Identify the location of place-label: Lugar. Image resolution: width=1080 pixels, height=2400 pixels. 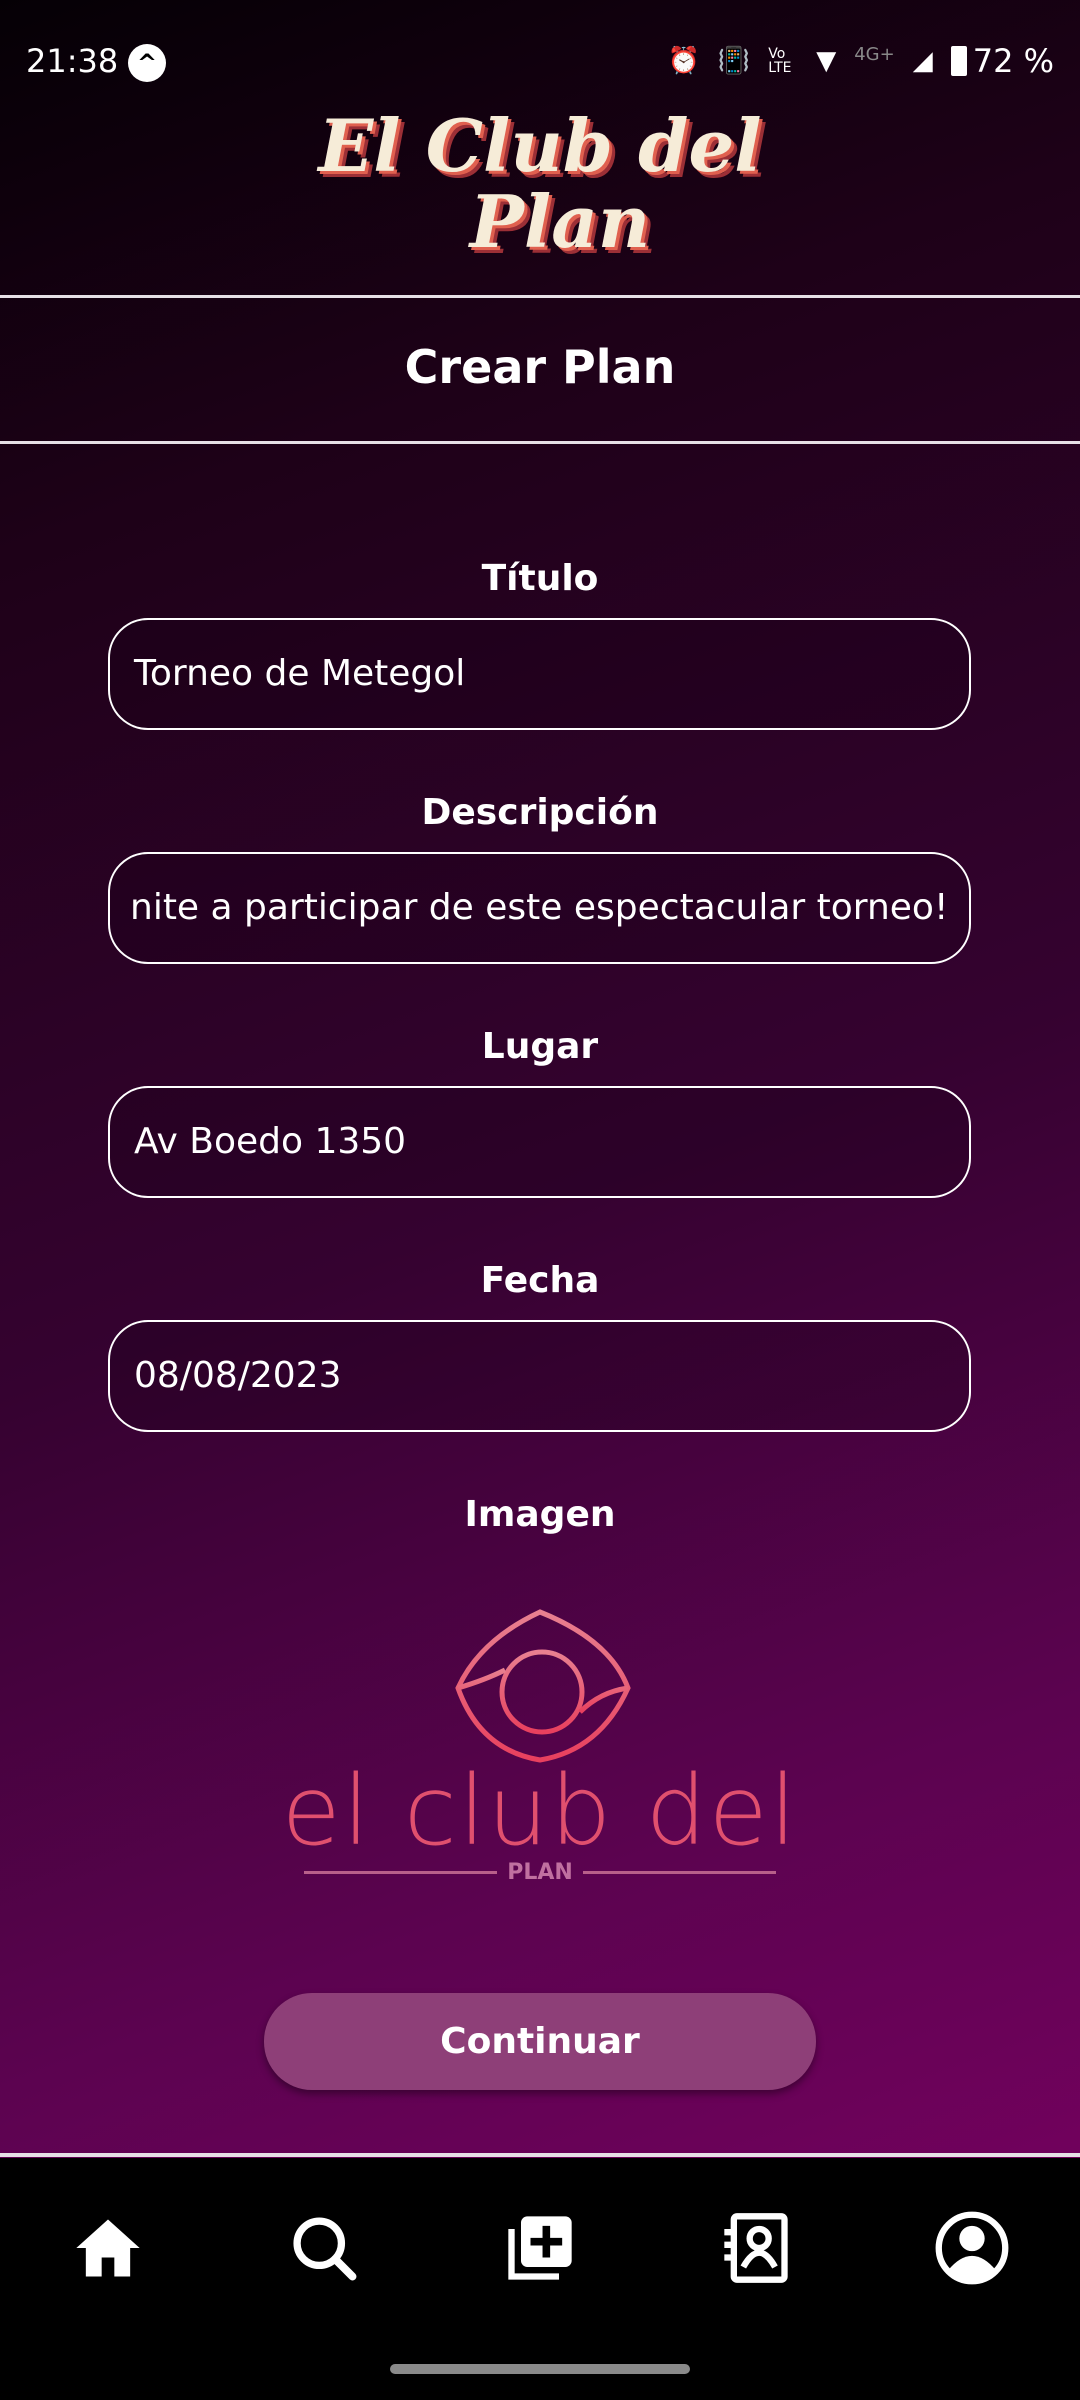
(540, 1046).